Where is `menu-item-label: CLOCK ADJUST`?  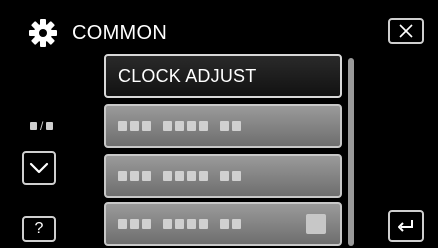 menu-item-label: CLOCK ADJUST is located at coordinates (187, 75).